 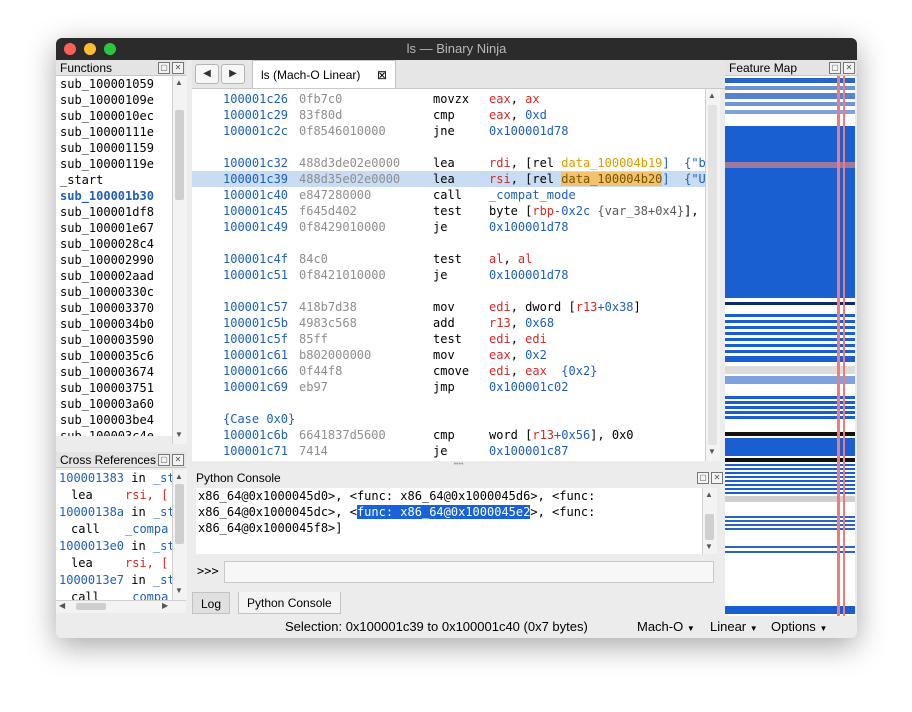 I want to click on function-list-item: sub_100003674, so click(x=114, y=372).